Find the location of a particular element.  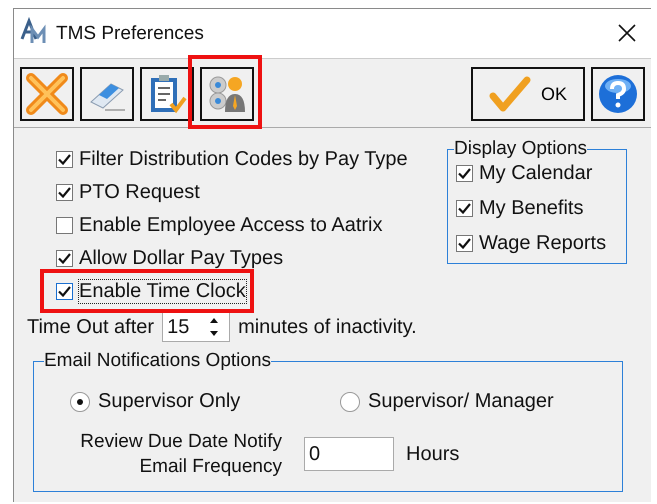

field-label: Review Due Date Notify Email Frequency is located at coordinates (180, 454).